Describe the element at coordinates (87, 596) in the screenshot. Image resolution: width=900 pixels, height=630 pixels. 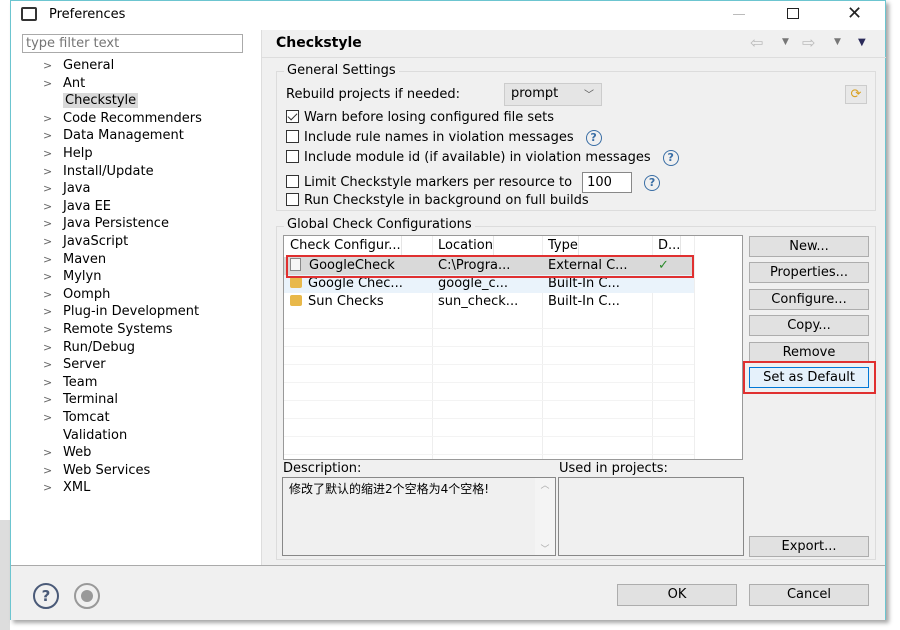
I see `record-icon` at that location.